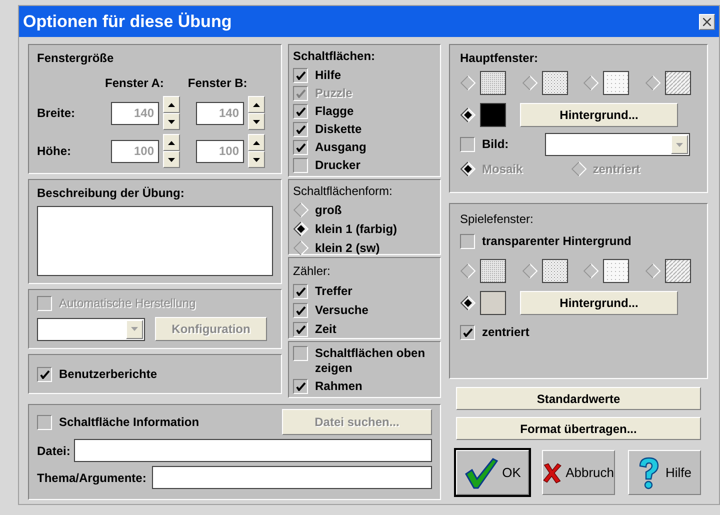  I want to click on close-button, so click(707, 22).